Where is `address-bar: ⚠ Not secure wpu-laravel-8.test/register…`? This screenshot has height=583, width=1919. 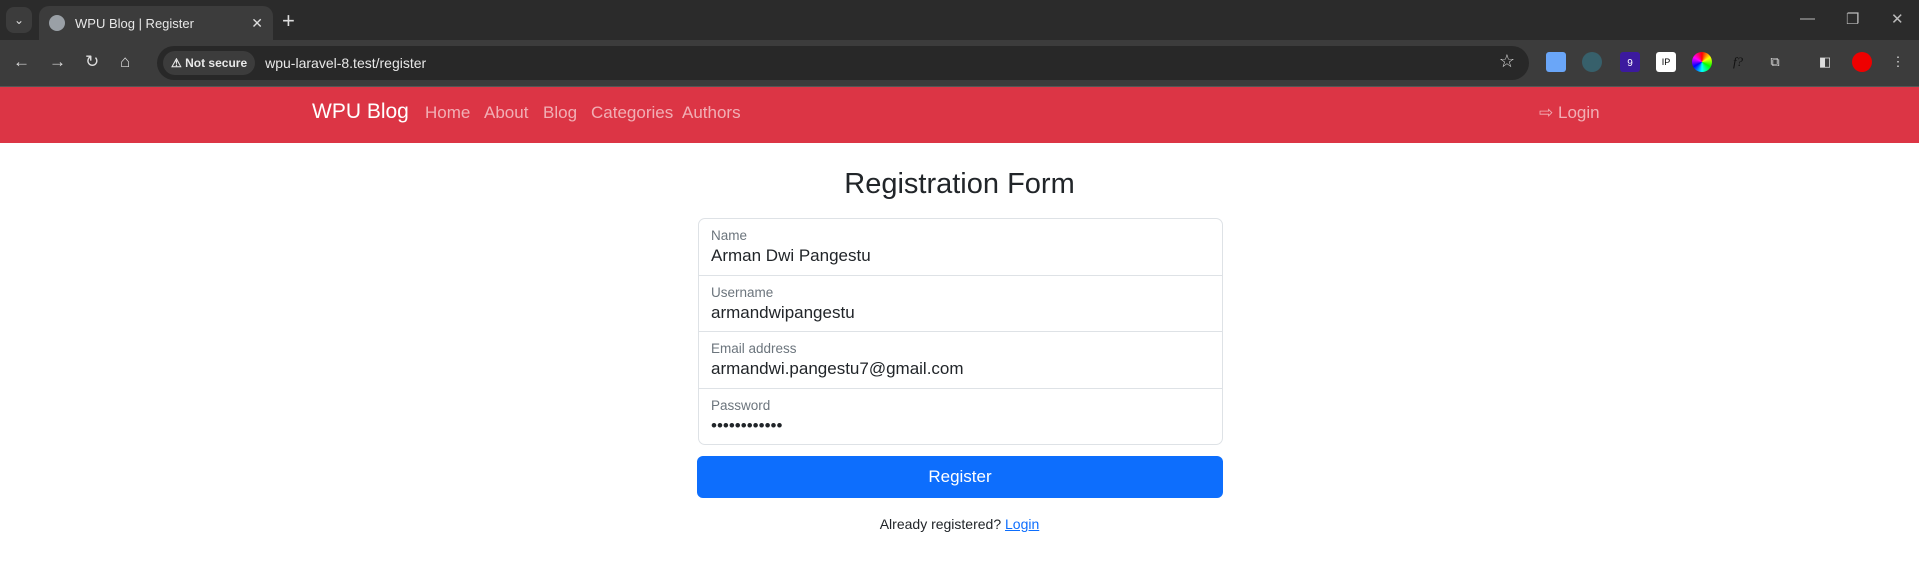
address-bar: ⚠ Not secure wpu-laravel-8.test/register… is located at coordinates (843, 63).